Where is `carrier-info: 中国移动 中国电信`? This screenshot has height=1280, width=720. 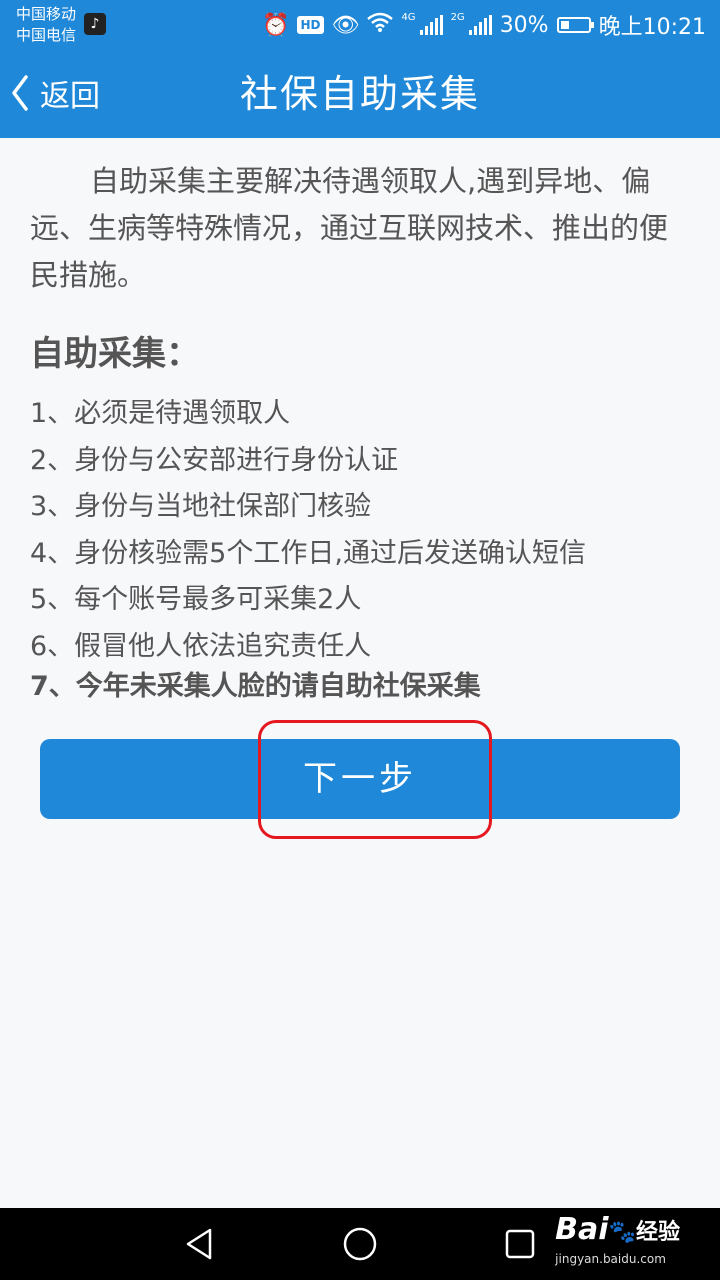 carrier-info: 中国移动 中国电信 is located at coordinates (46, 25).